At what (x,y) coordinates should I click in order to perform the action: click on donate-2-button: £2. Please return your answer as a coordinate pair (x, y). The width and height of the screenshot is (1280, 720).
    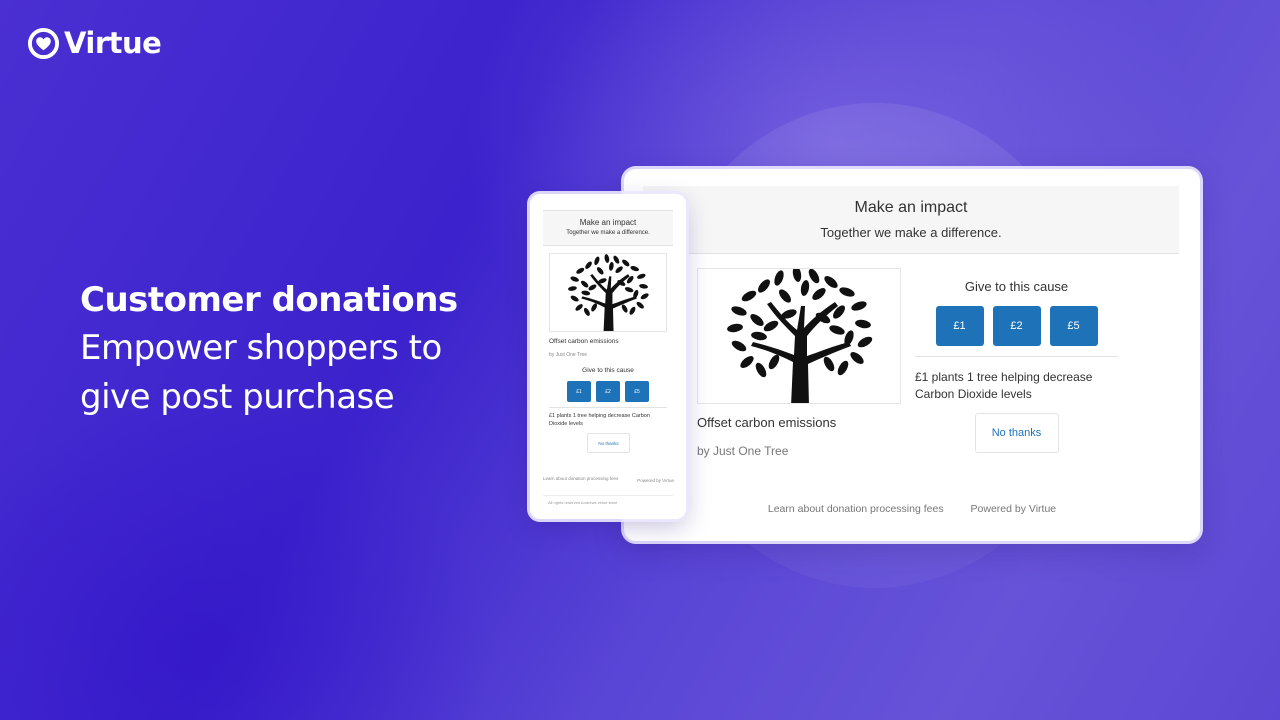
    Looking at the image, I should click on (1016, 326).